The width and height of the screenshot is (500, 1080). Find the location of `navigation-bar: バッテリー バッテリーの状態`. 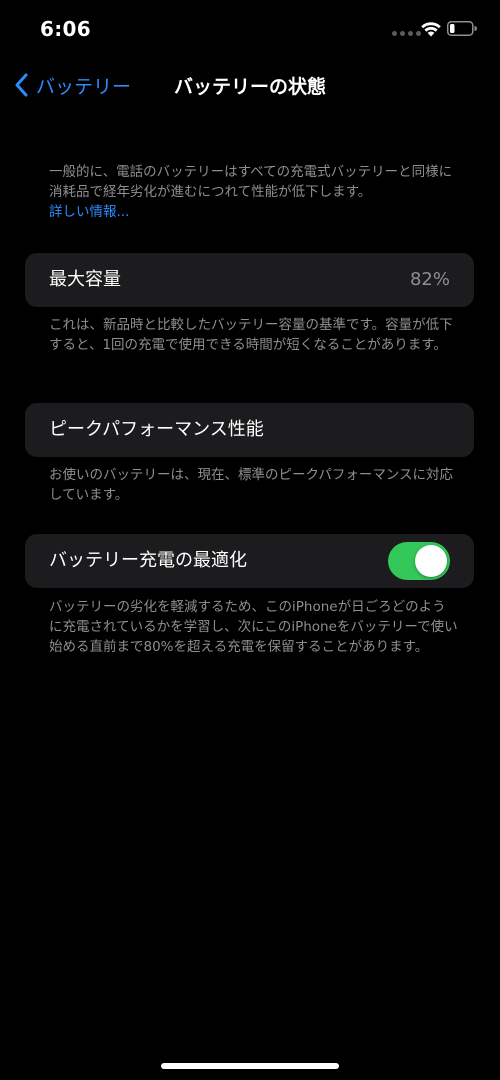

navigation-bar: バッテリー バッテリーの状態 is located at coordinates (250, 85).